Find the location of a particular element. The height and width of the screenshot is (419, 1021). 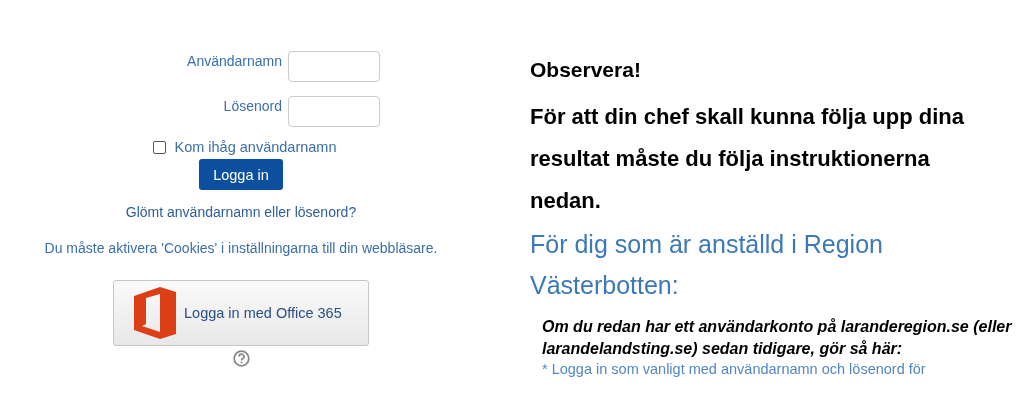

forgot-link: Glömt användarnamn eller lösenord? is located at coordinates (241, 212).